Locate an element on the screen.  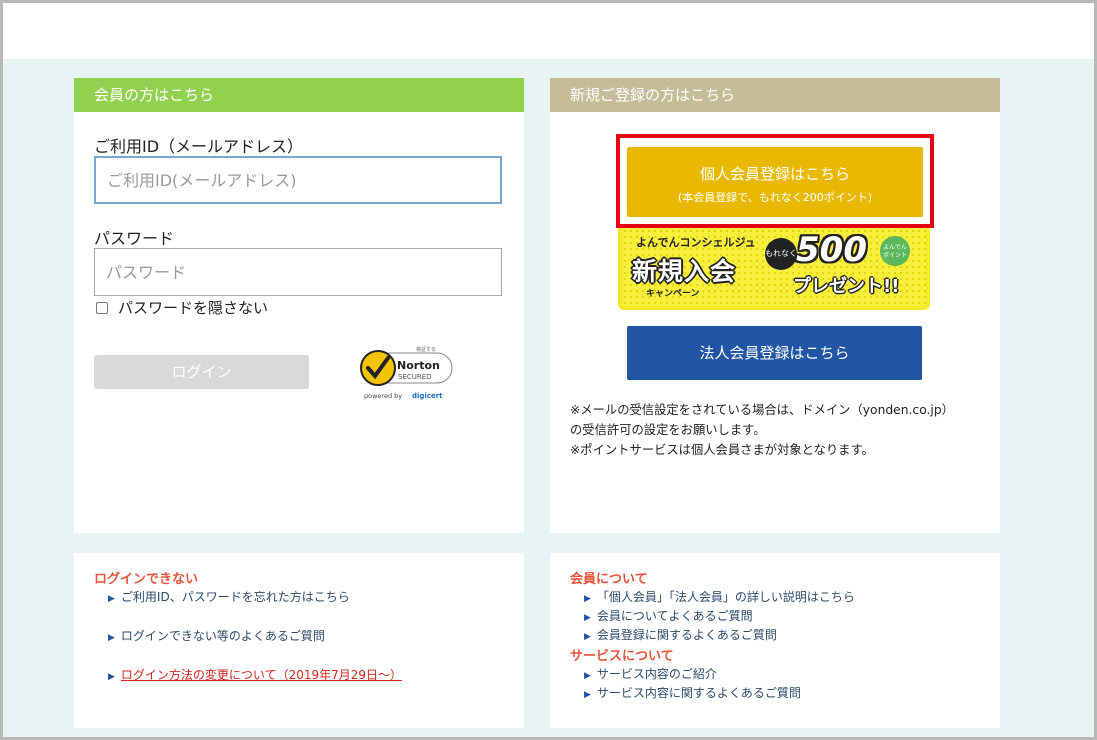
service-intro-text: サービス内容のご紹介 is located at coordinates (657, 674).